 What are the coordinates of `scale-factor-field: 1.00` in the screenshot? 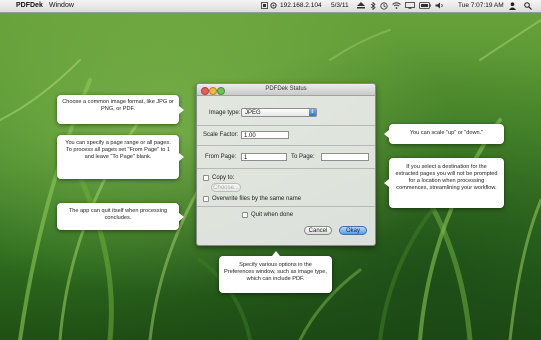 It's located at (265, 135).